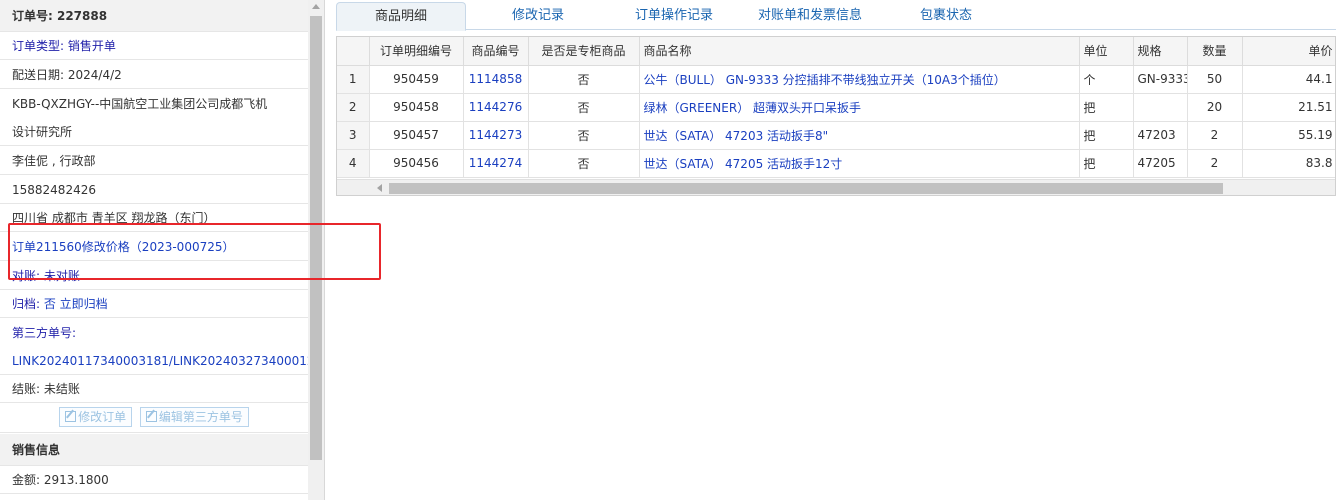 This screenshot has height=500, width=1336. What do you see at coordinates (1288, 51) in the screenshot?
I see `col-unit-price: 单价` at bounding box center [1288, 51].